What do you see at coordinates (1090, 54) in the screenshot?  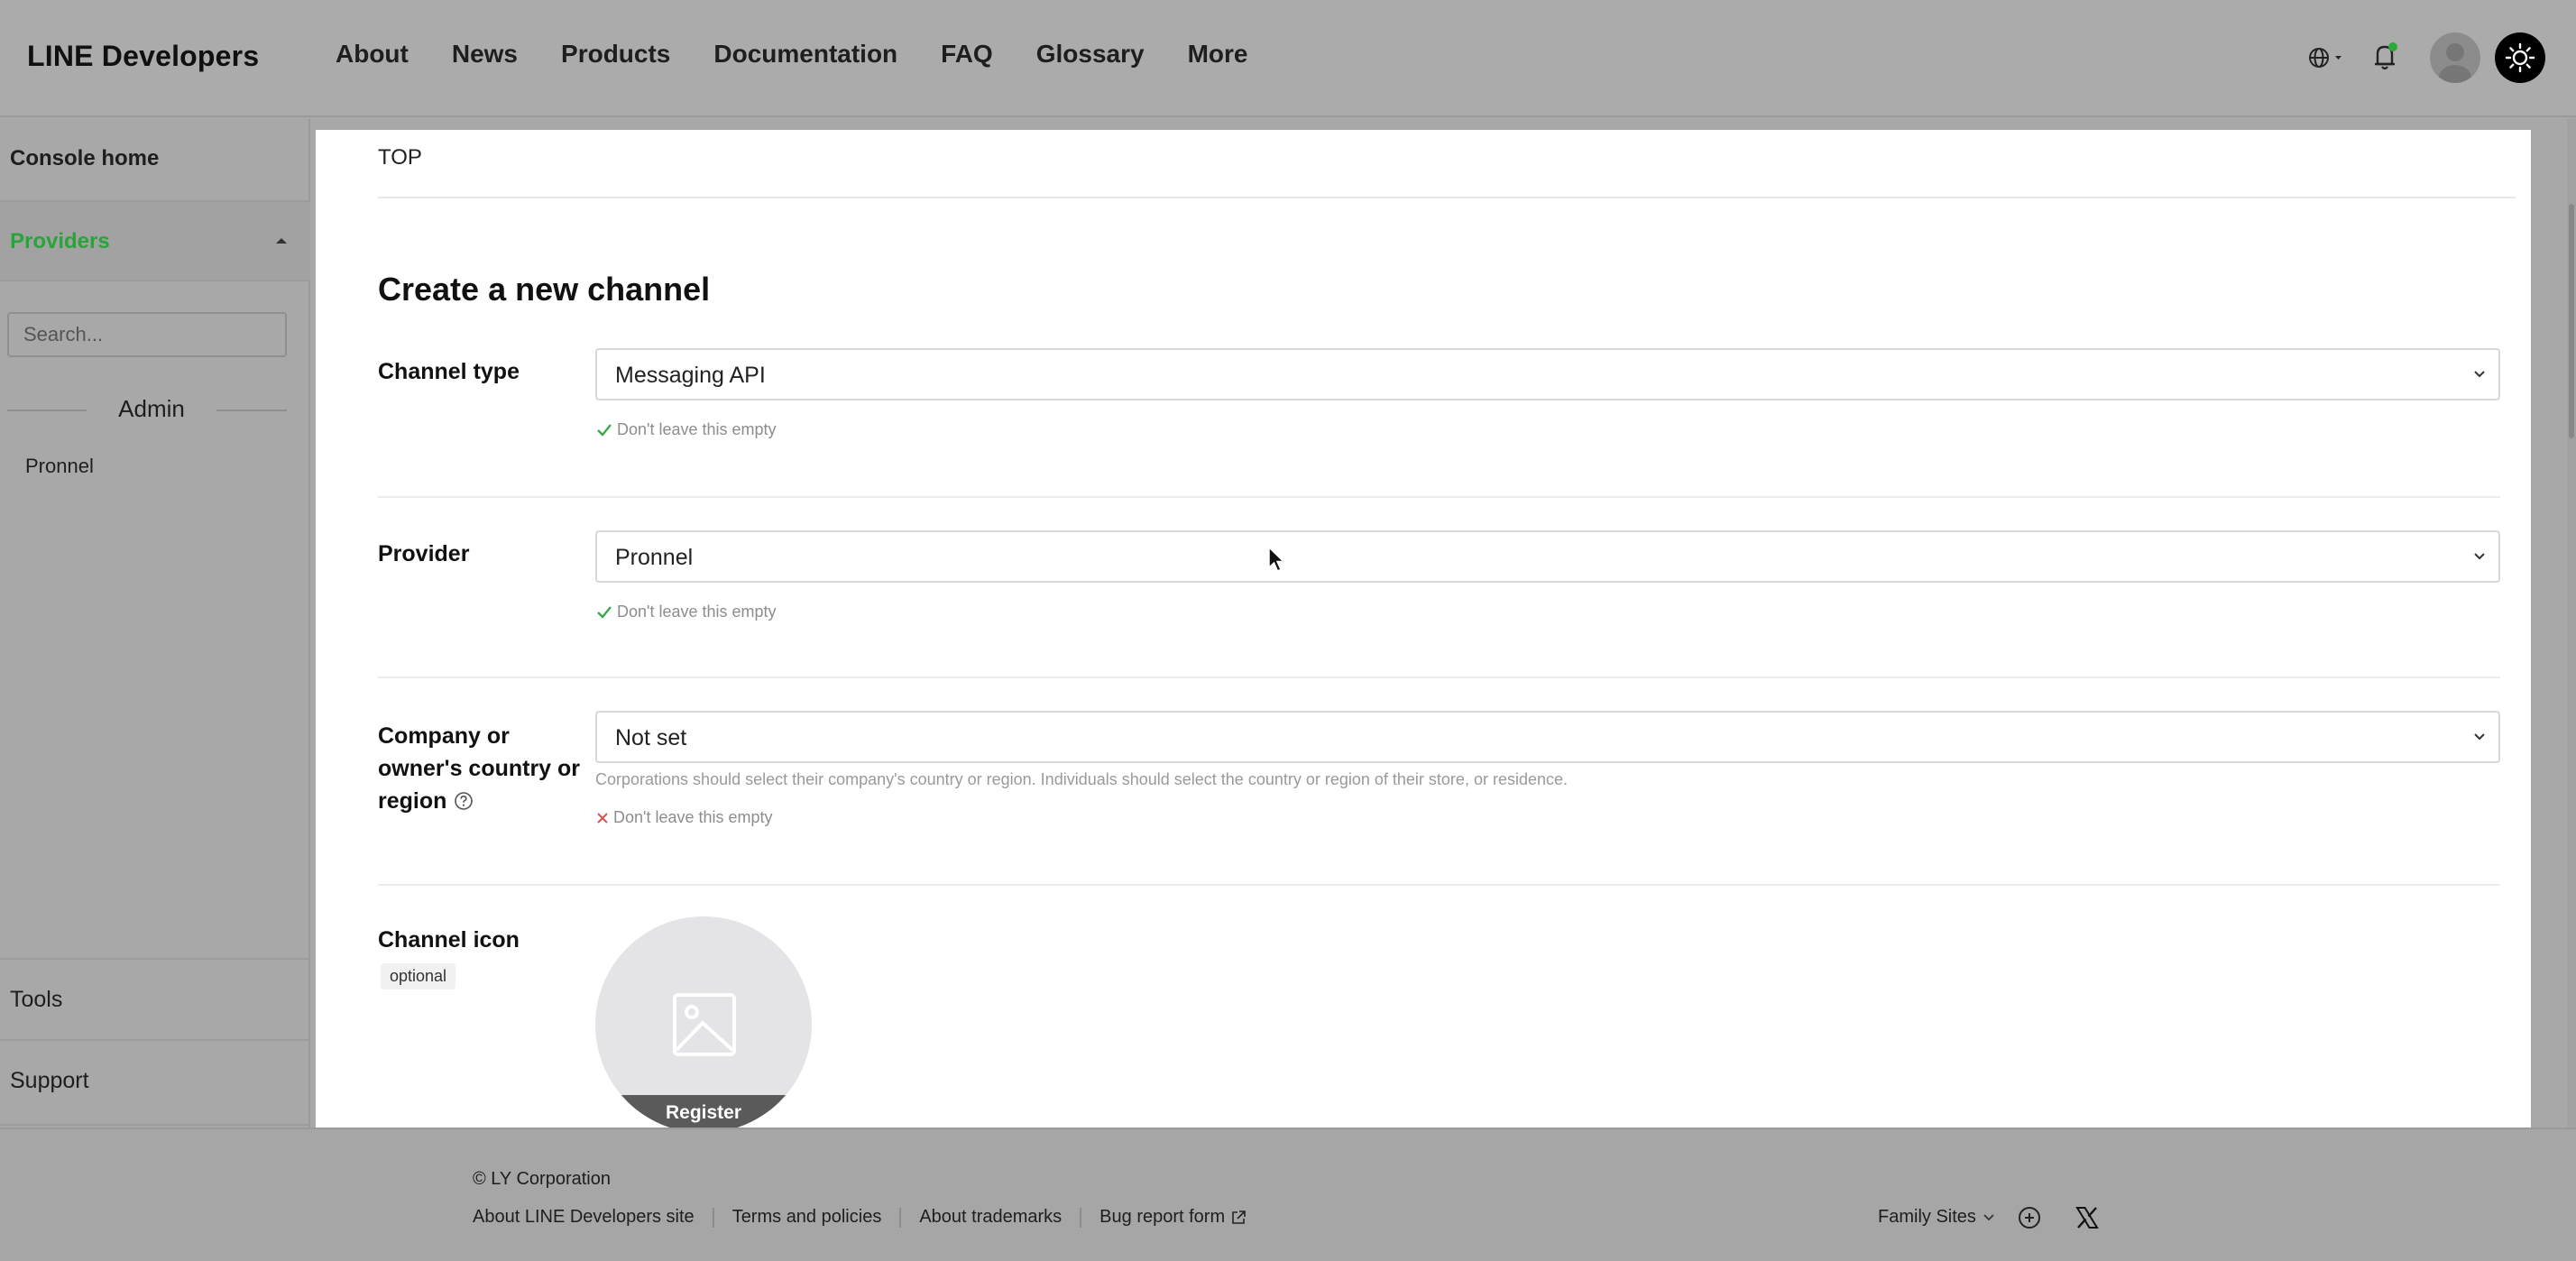 I see `nav-glossary: Glossary` at bounding box center [1090, 54].